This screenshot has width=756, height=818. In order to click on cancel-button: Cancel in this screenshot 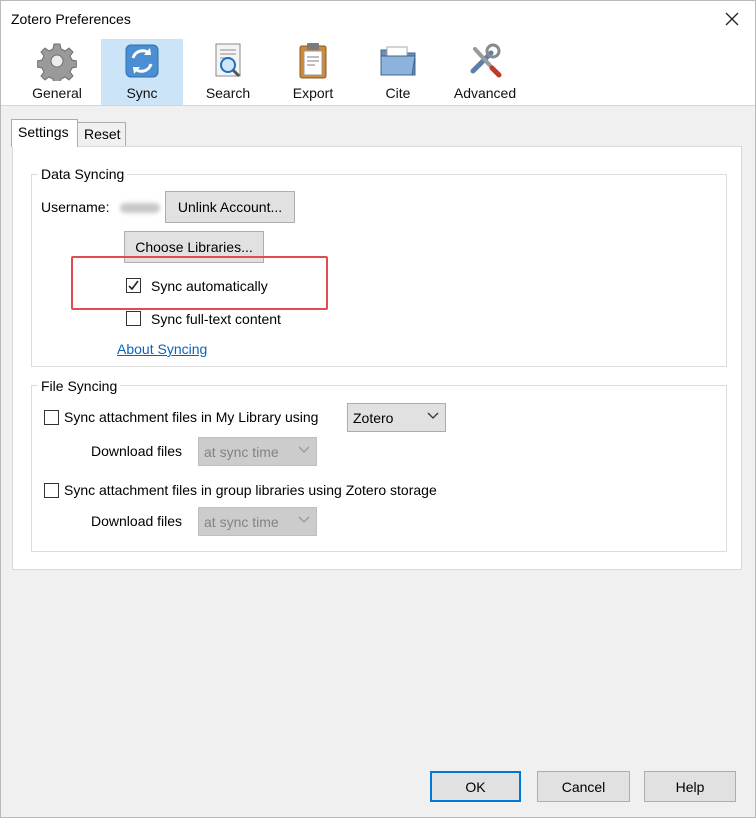, I will do `click(583, 786)`.